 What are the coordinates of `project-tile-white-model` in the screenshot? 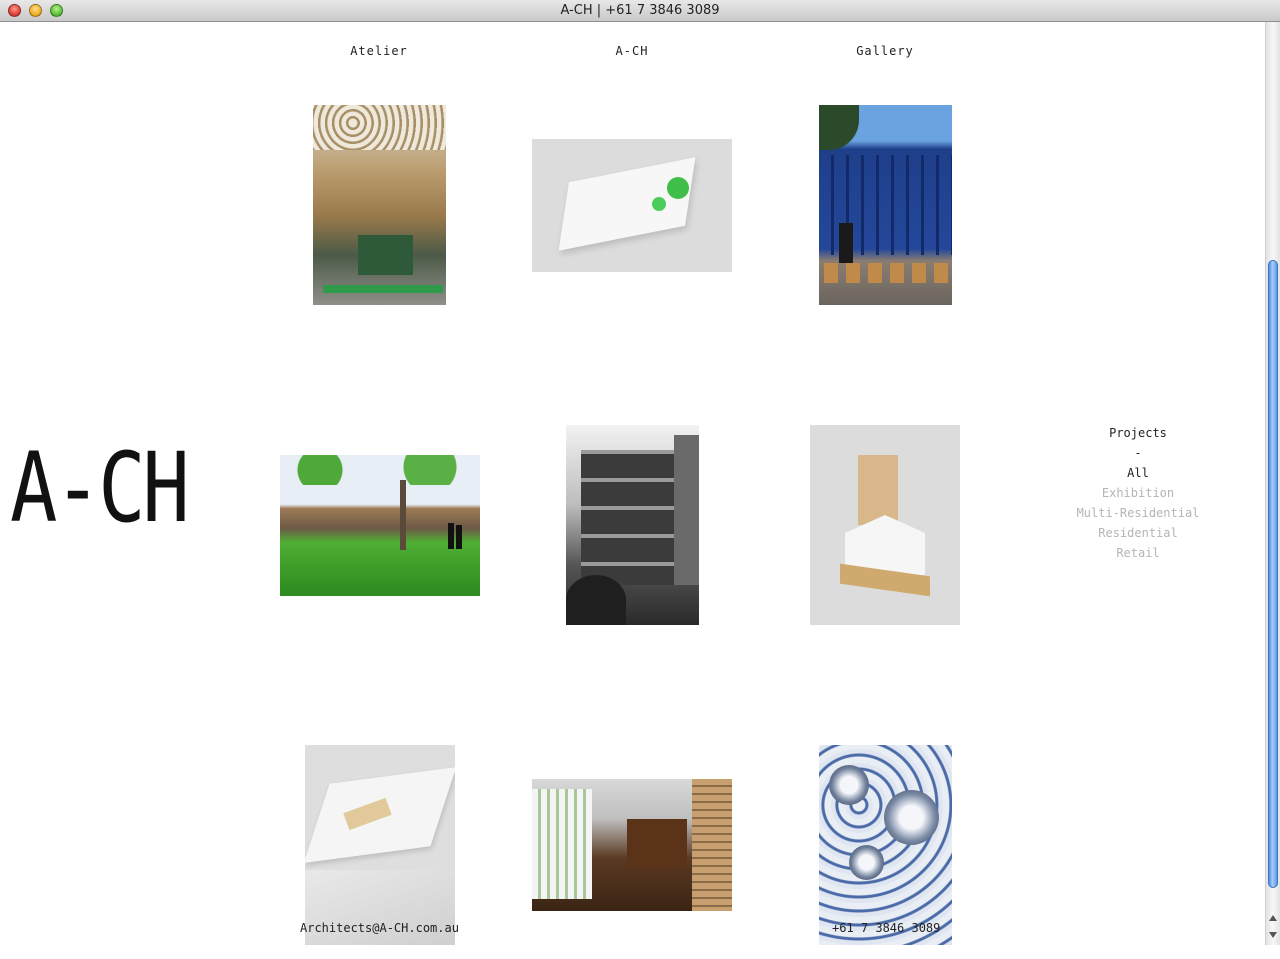 It's located at (632, 205).